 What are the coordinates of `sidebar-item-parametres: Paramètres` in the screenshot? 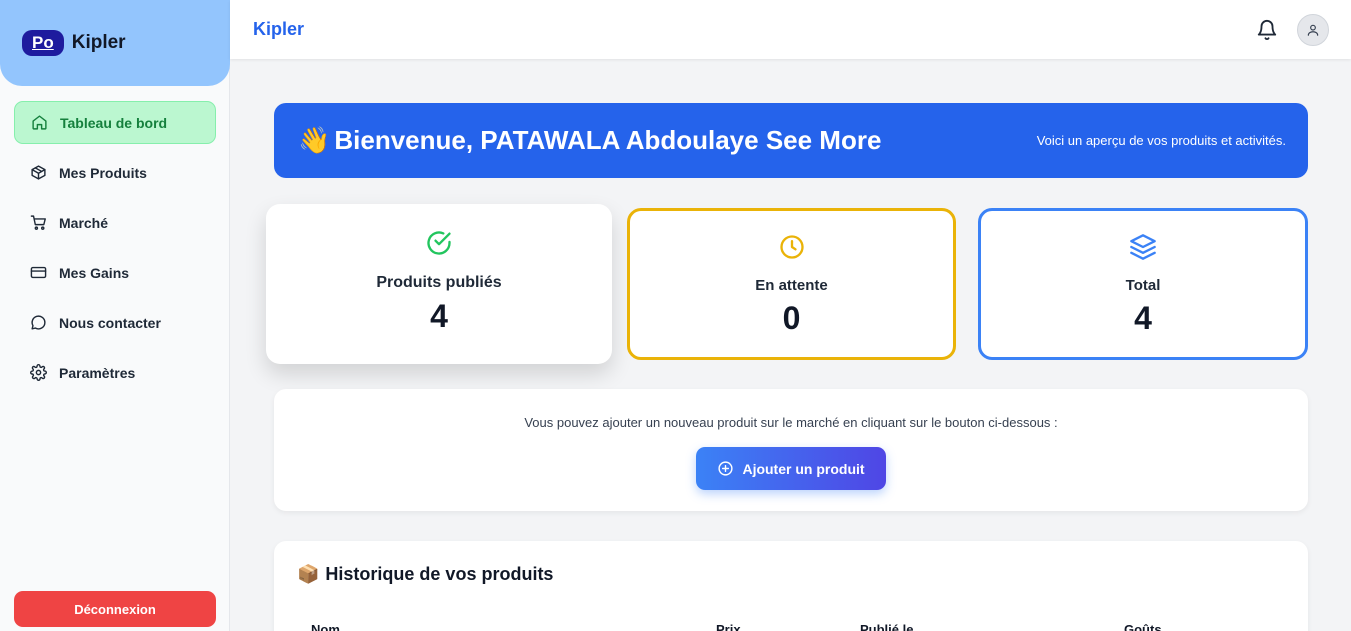 It's located at (115, 372).